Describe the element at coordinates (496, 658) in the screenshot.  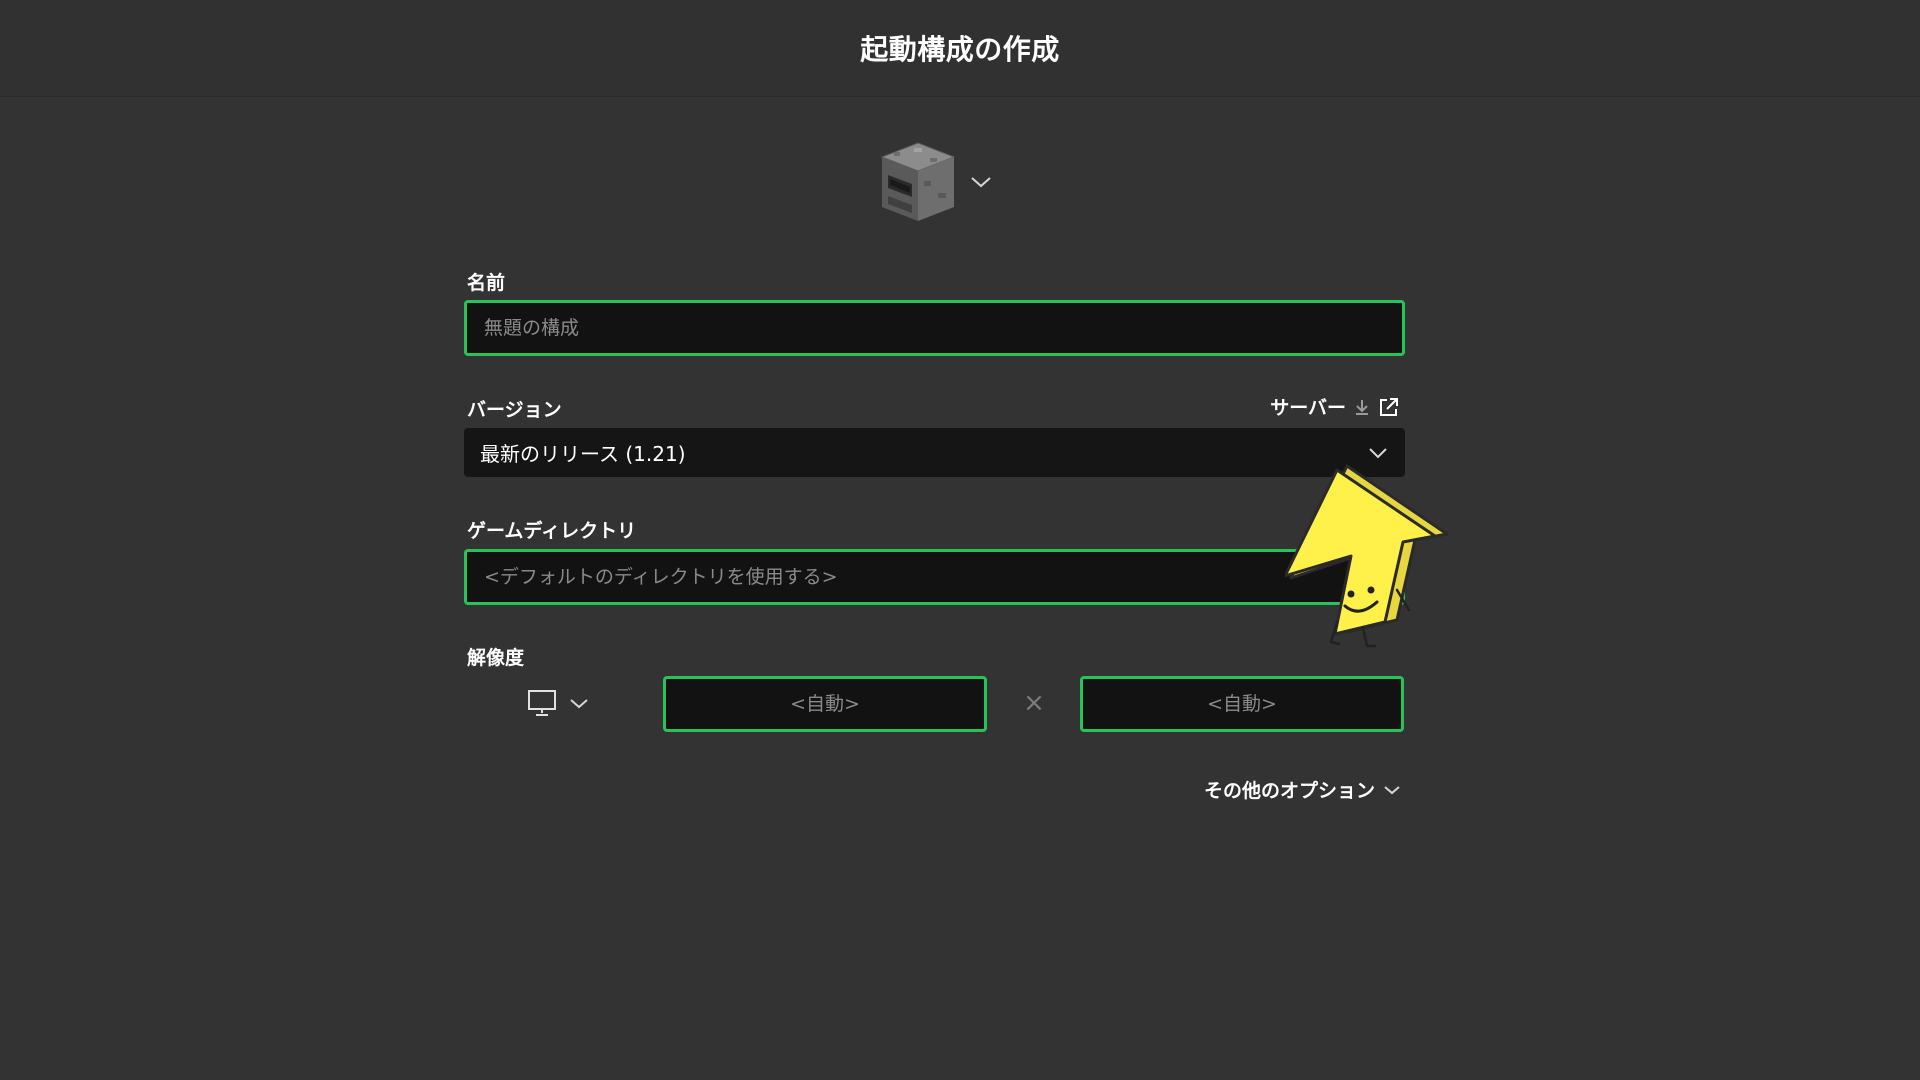
I see `resolution-label: 解像度` at that location.